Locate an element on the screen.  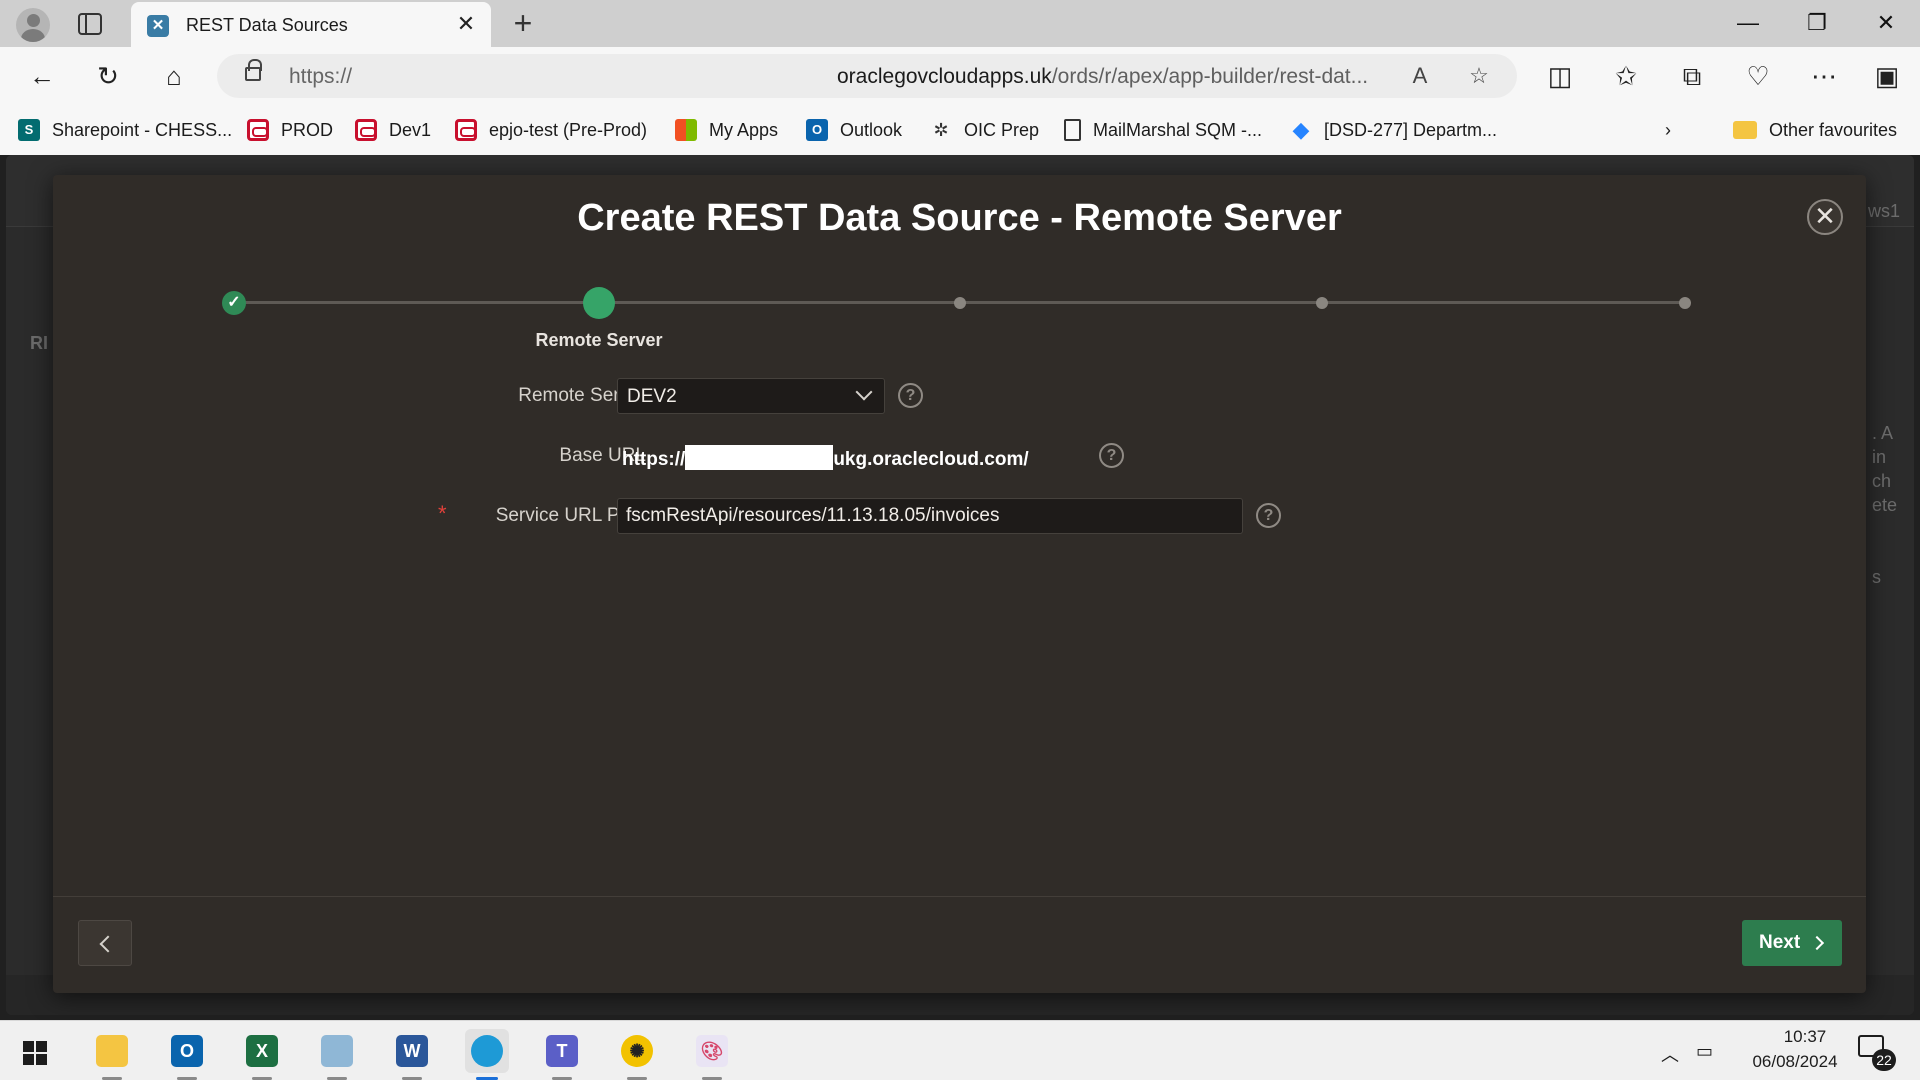
sidebar-toggle-icon: ▣ is located at coordinates (1887, 76).